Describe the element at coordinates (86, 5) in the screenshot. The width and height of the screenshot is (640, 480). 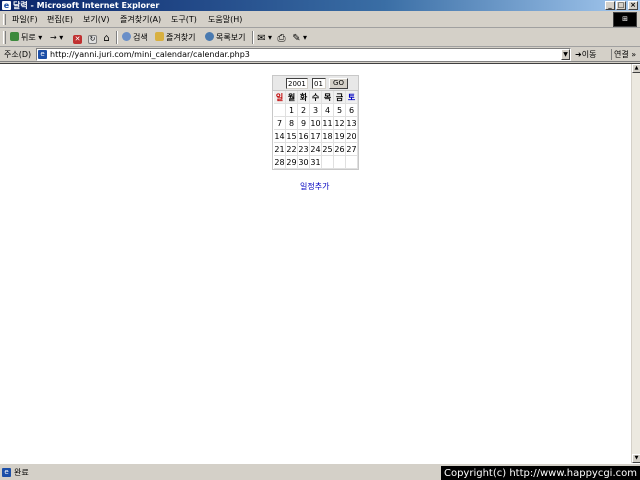
I see `window-title: 달력 - Microsoft Internet Explorer` at that location.